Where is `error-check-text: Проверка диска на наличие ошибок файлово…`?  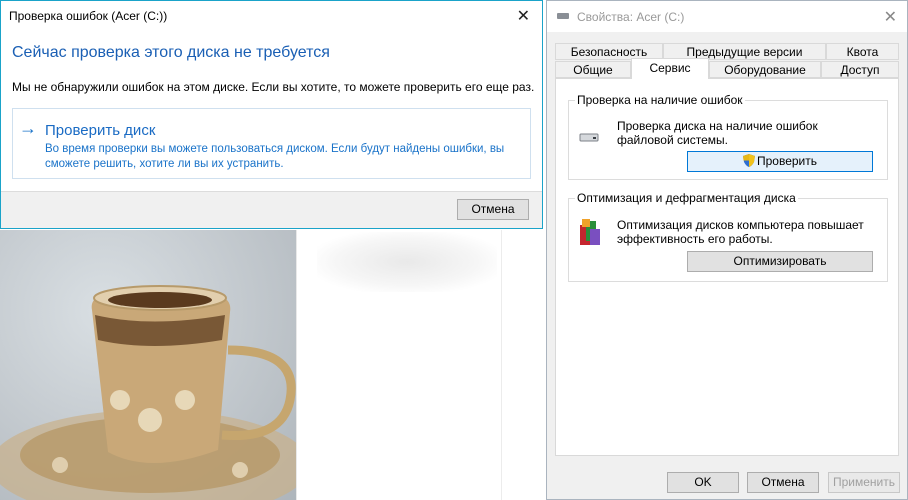
error-check-text: Проверка диска на наличие ошибок файлово… is located at coordinates (717, 133).